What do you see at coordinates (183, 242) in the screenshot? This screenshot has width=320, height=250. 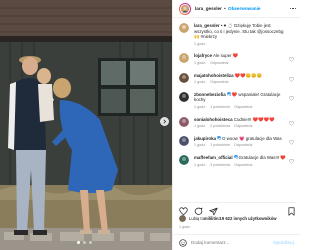 I see `emoji-icon` at bounding box center [183, 242].